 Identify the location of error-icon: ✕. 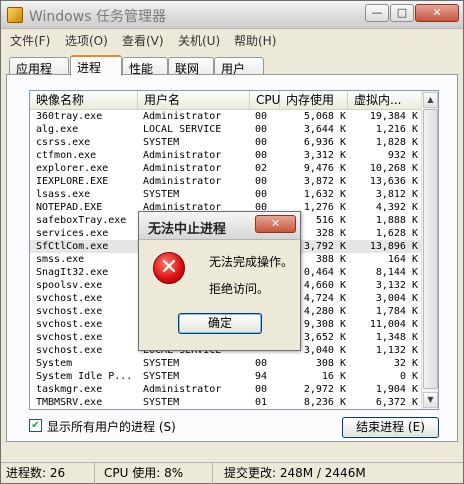
(169, 268).